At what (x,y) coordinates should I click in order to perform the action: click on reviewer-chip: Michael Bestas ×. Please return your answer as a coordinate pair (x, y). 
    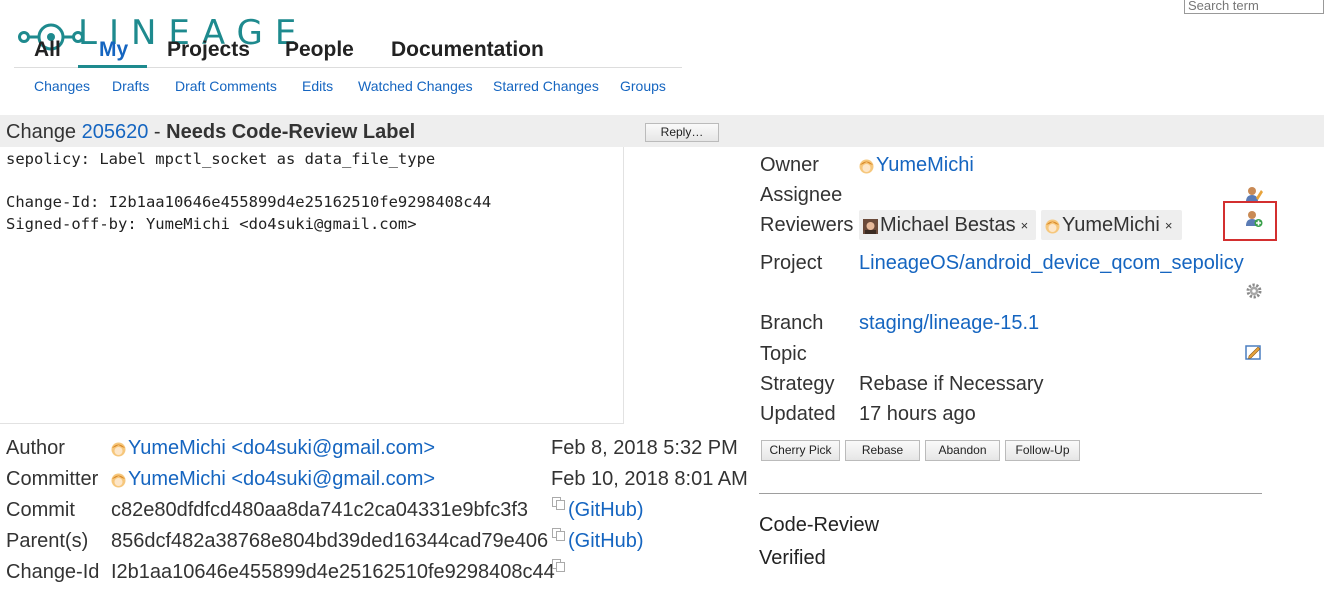
    Looking at the image, I should click on (947, 225).